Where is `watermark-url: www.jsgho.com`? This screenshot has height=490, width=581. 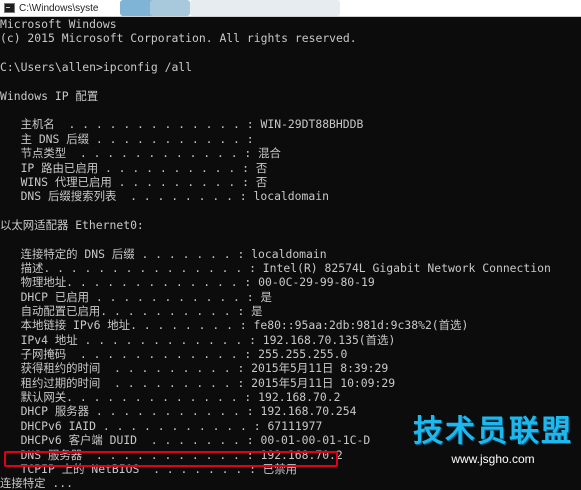 watermark-url: www.jsgho.com is located at coordinates (493, 459).